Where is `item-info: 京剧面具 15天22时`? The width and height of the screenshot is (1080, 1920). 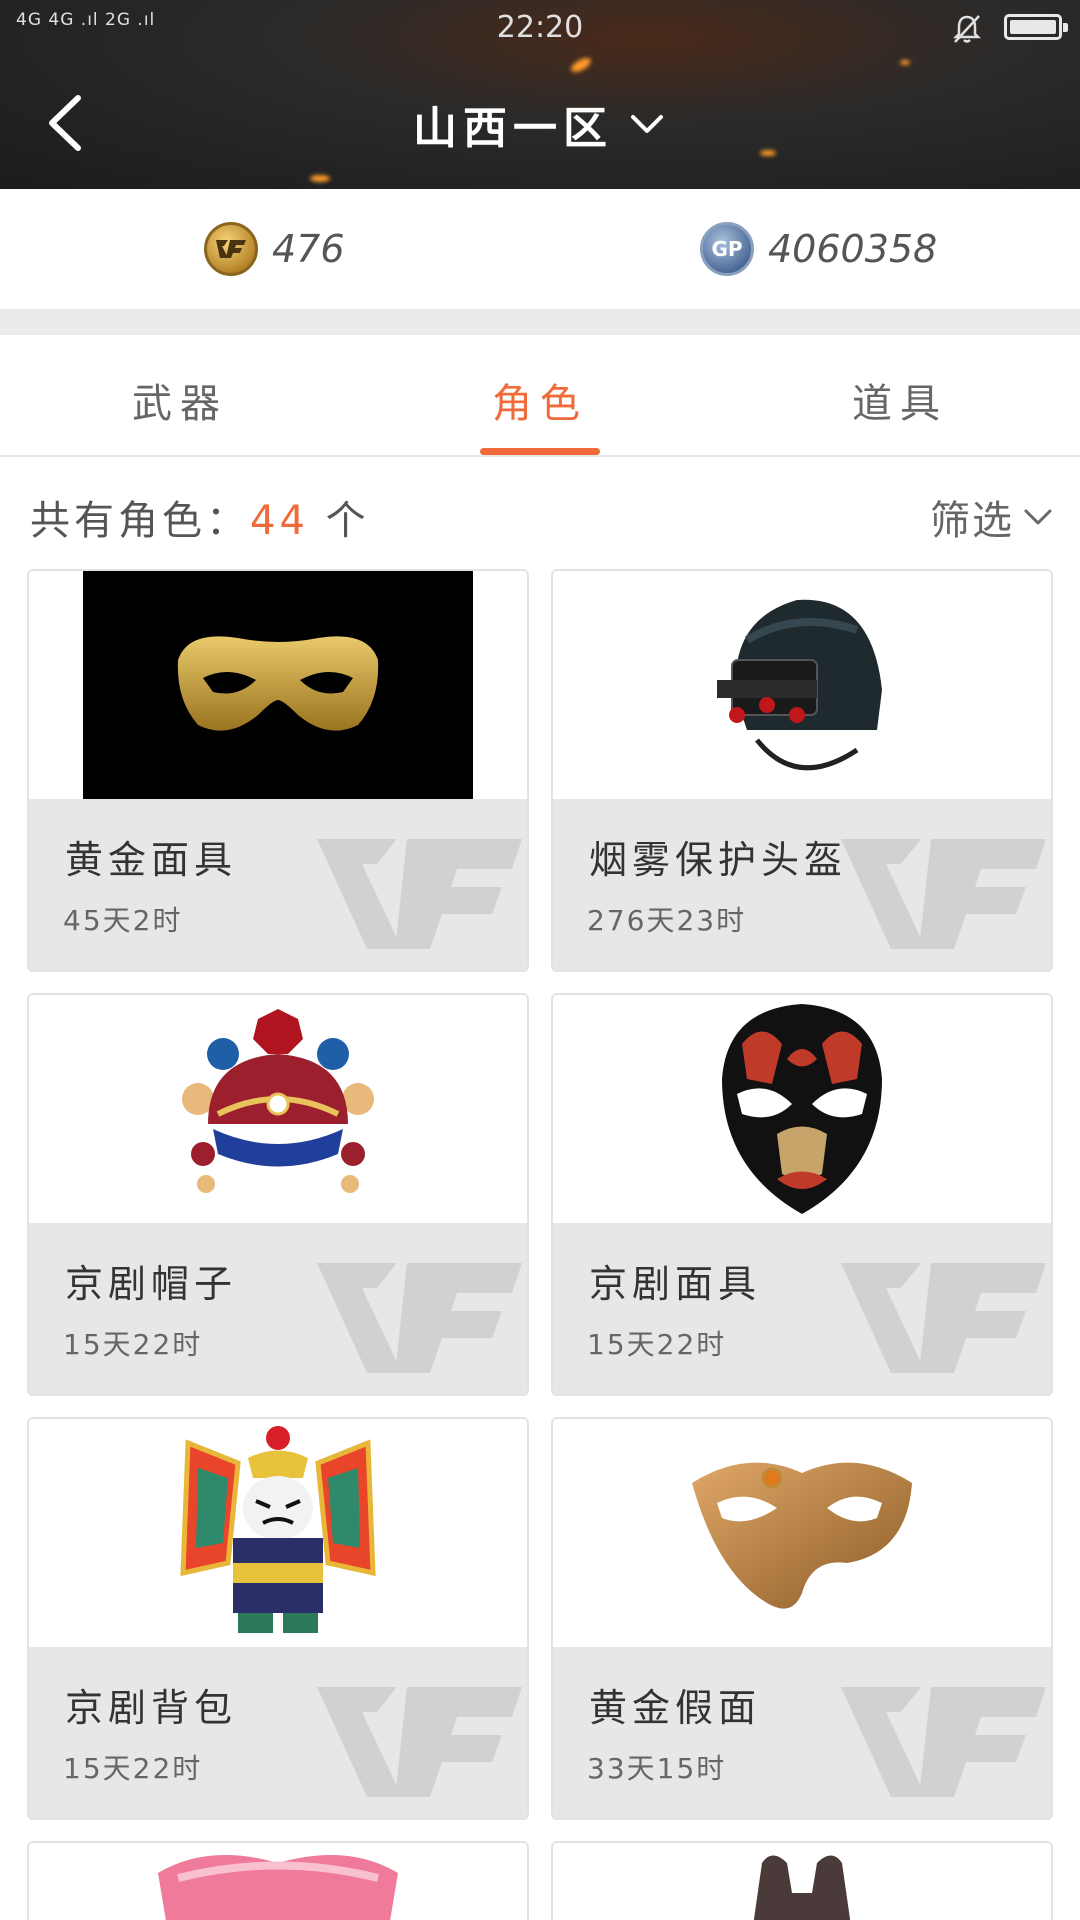
item-info: 京剧面具 15天22时 is located at coordinates (802, 1308).